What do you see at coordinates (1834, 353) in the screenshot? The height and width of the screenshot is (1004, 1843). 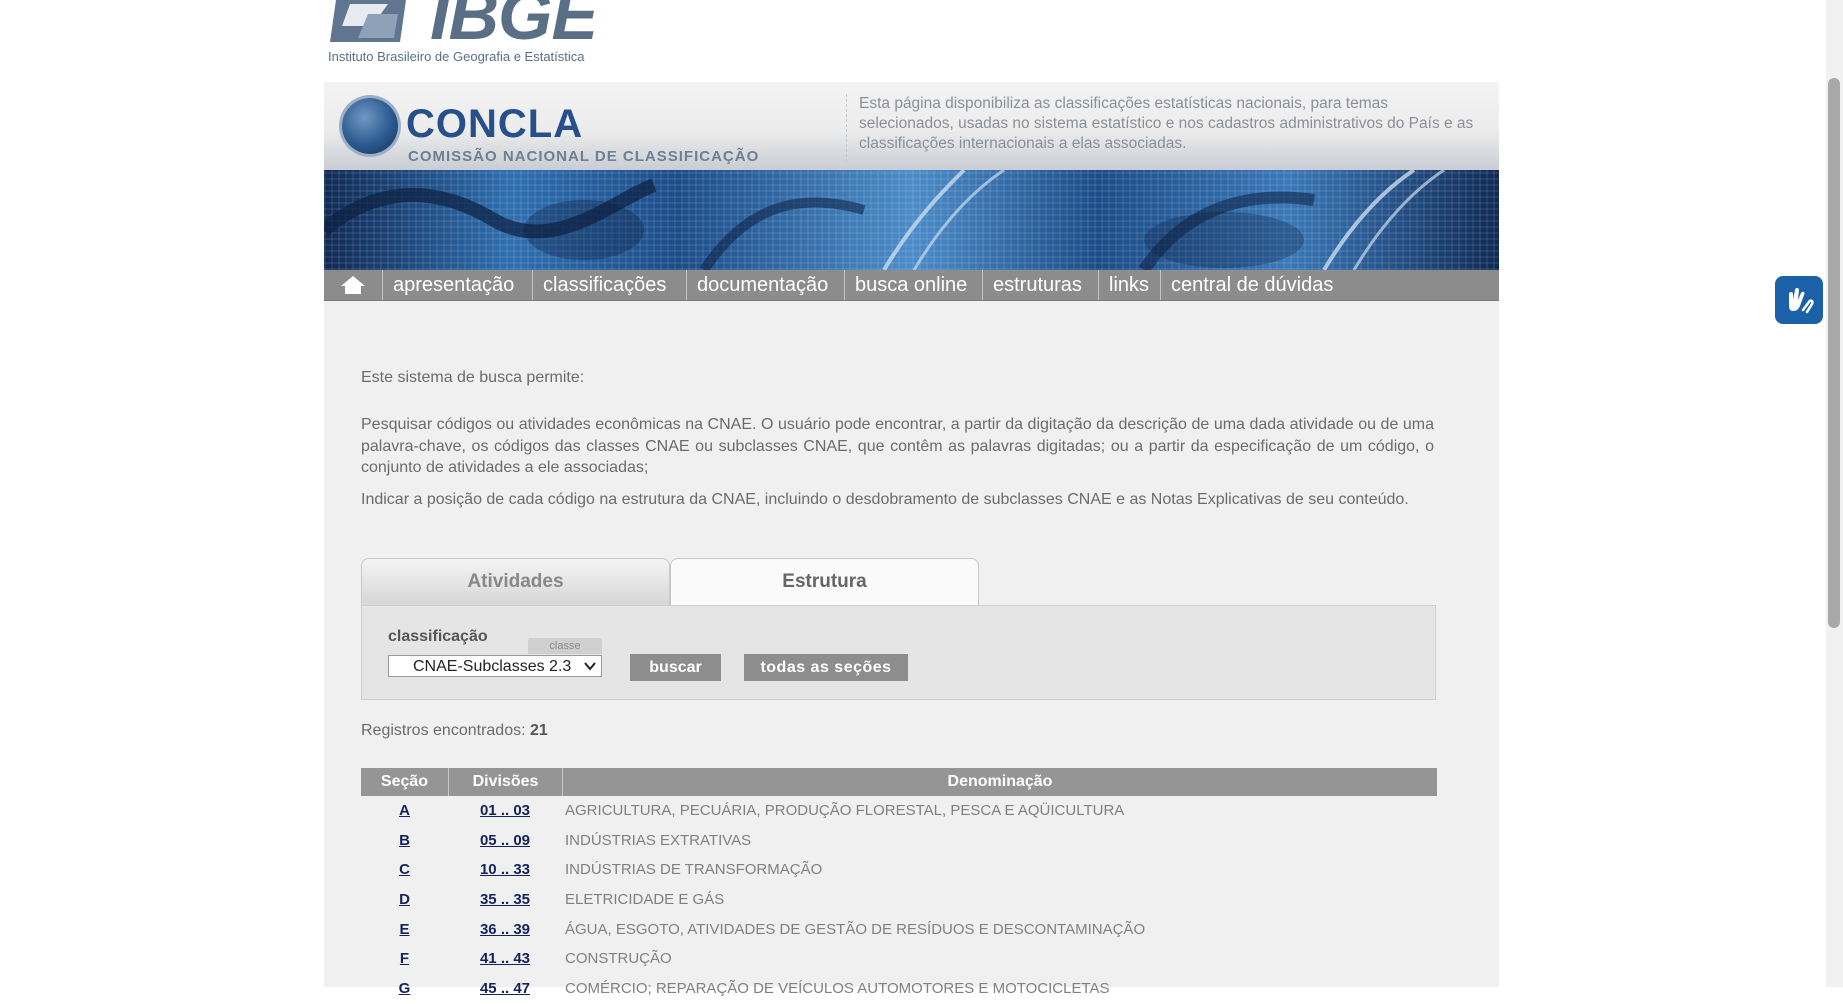 I see `scrollbar-thumb` at bounding box center [1834, 353].